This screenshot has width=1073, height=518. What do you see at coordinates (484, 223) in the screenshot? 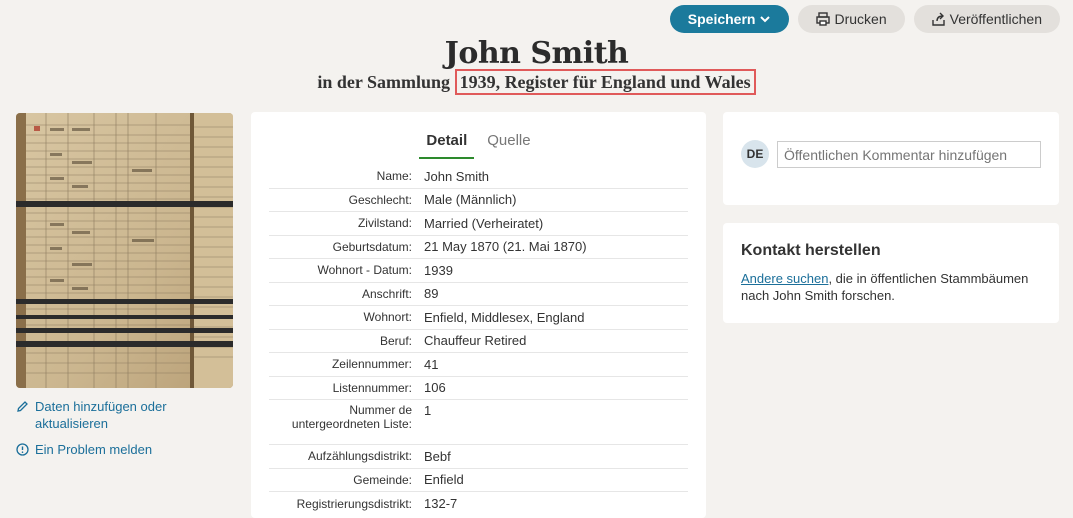
I see `field-value: Married (Verheiratet)` at bounding box center [484, 223].